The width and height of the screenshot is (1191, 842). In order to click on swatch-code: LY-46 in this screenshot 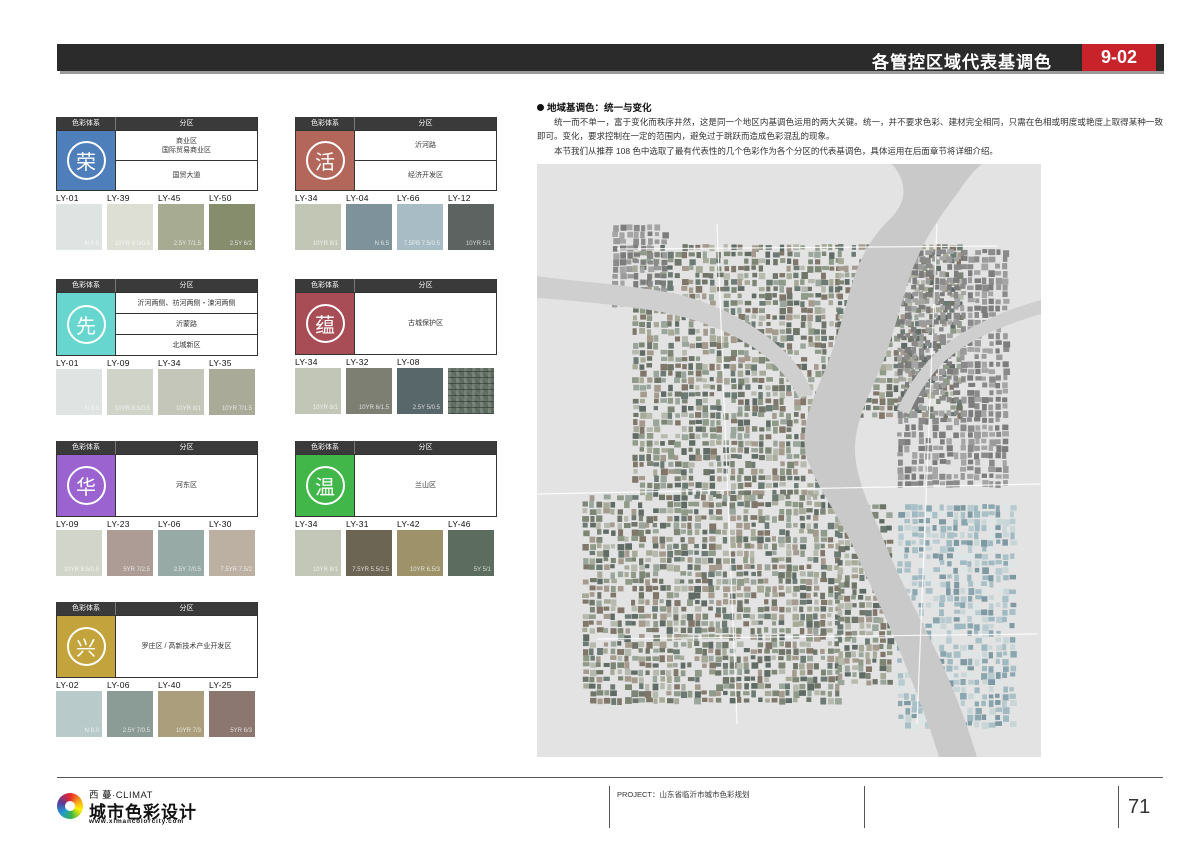, I will do `click(459, 524)`.